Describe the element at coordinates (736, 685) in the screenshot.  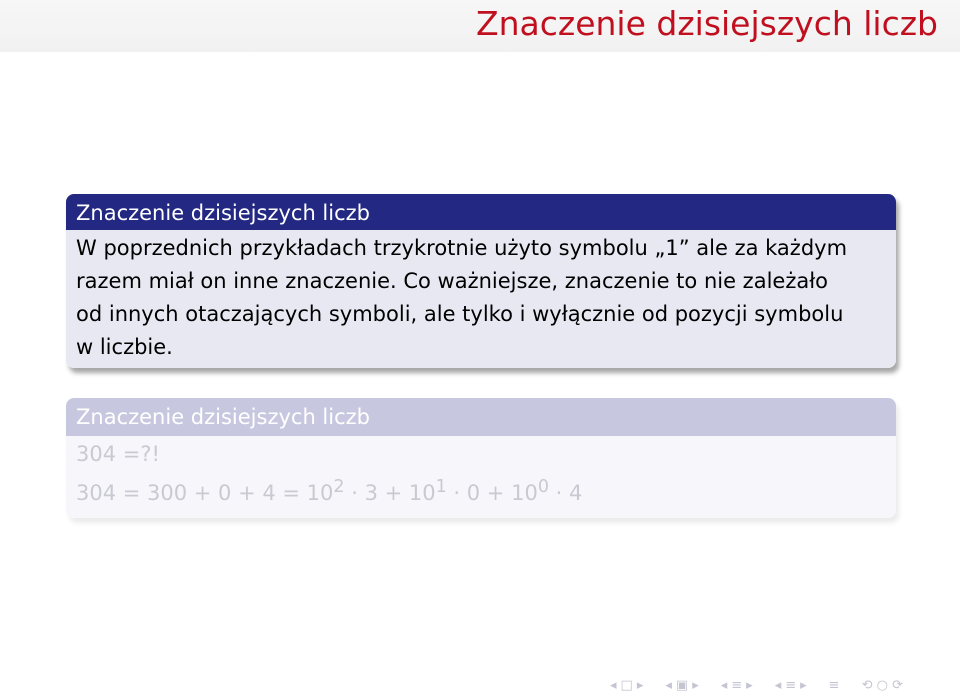
I see `section-icon: ≡` at that location.